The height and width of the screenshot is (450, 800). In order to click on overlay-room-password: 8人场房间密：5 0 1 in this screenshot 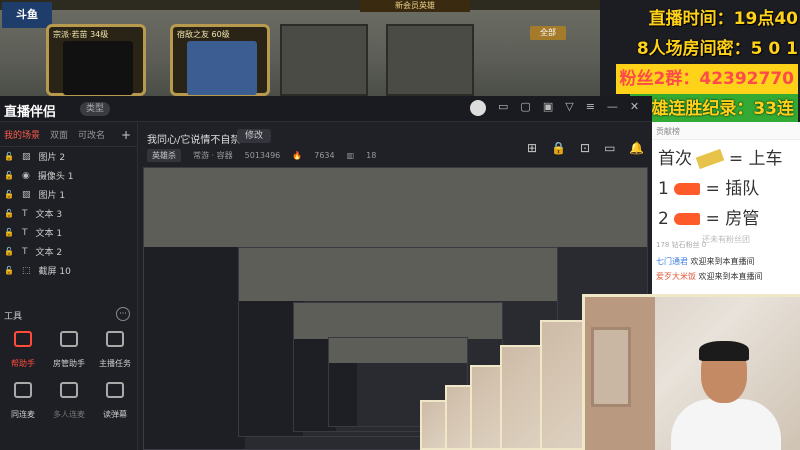, I will do `click(717, 49)`.